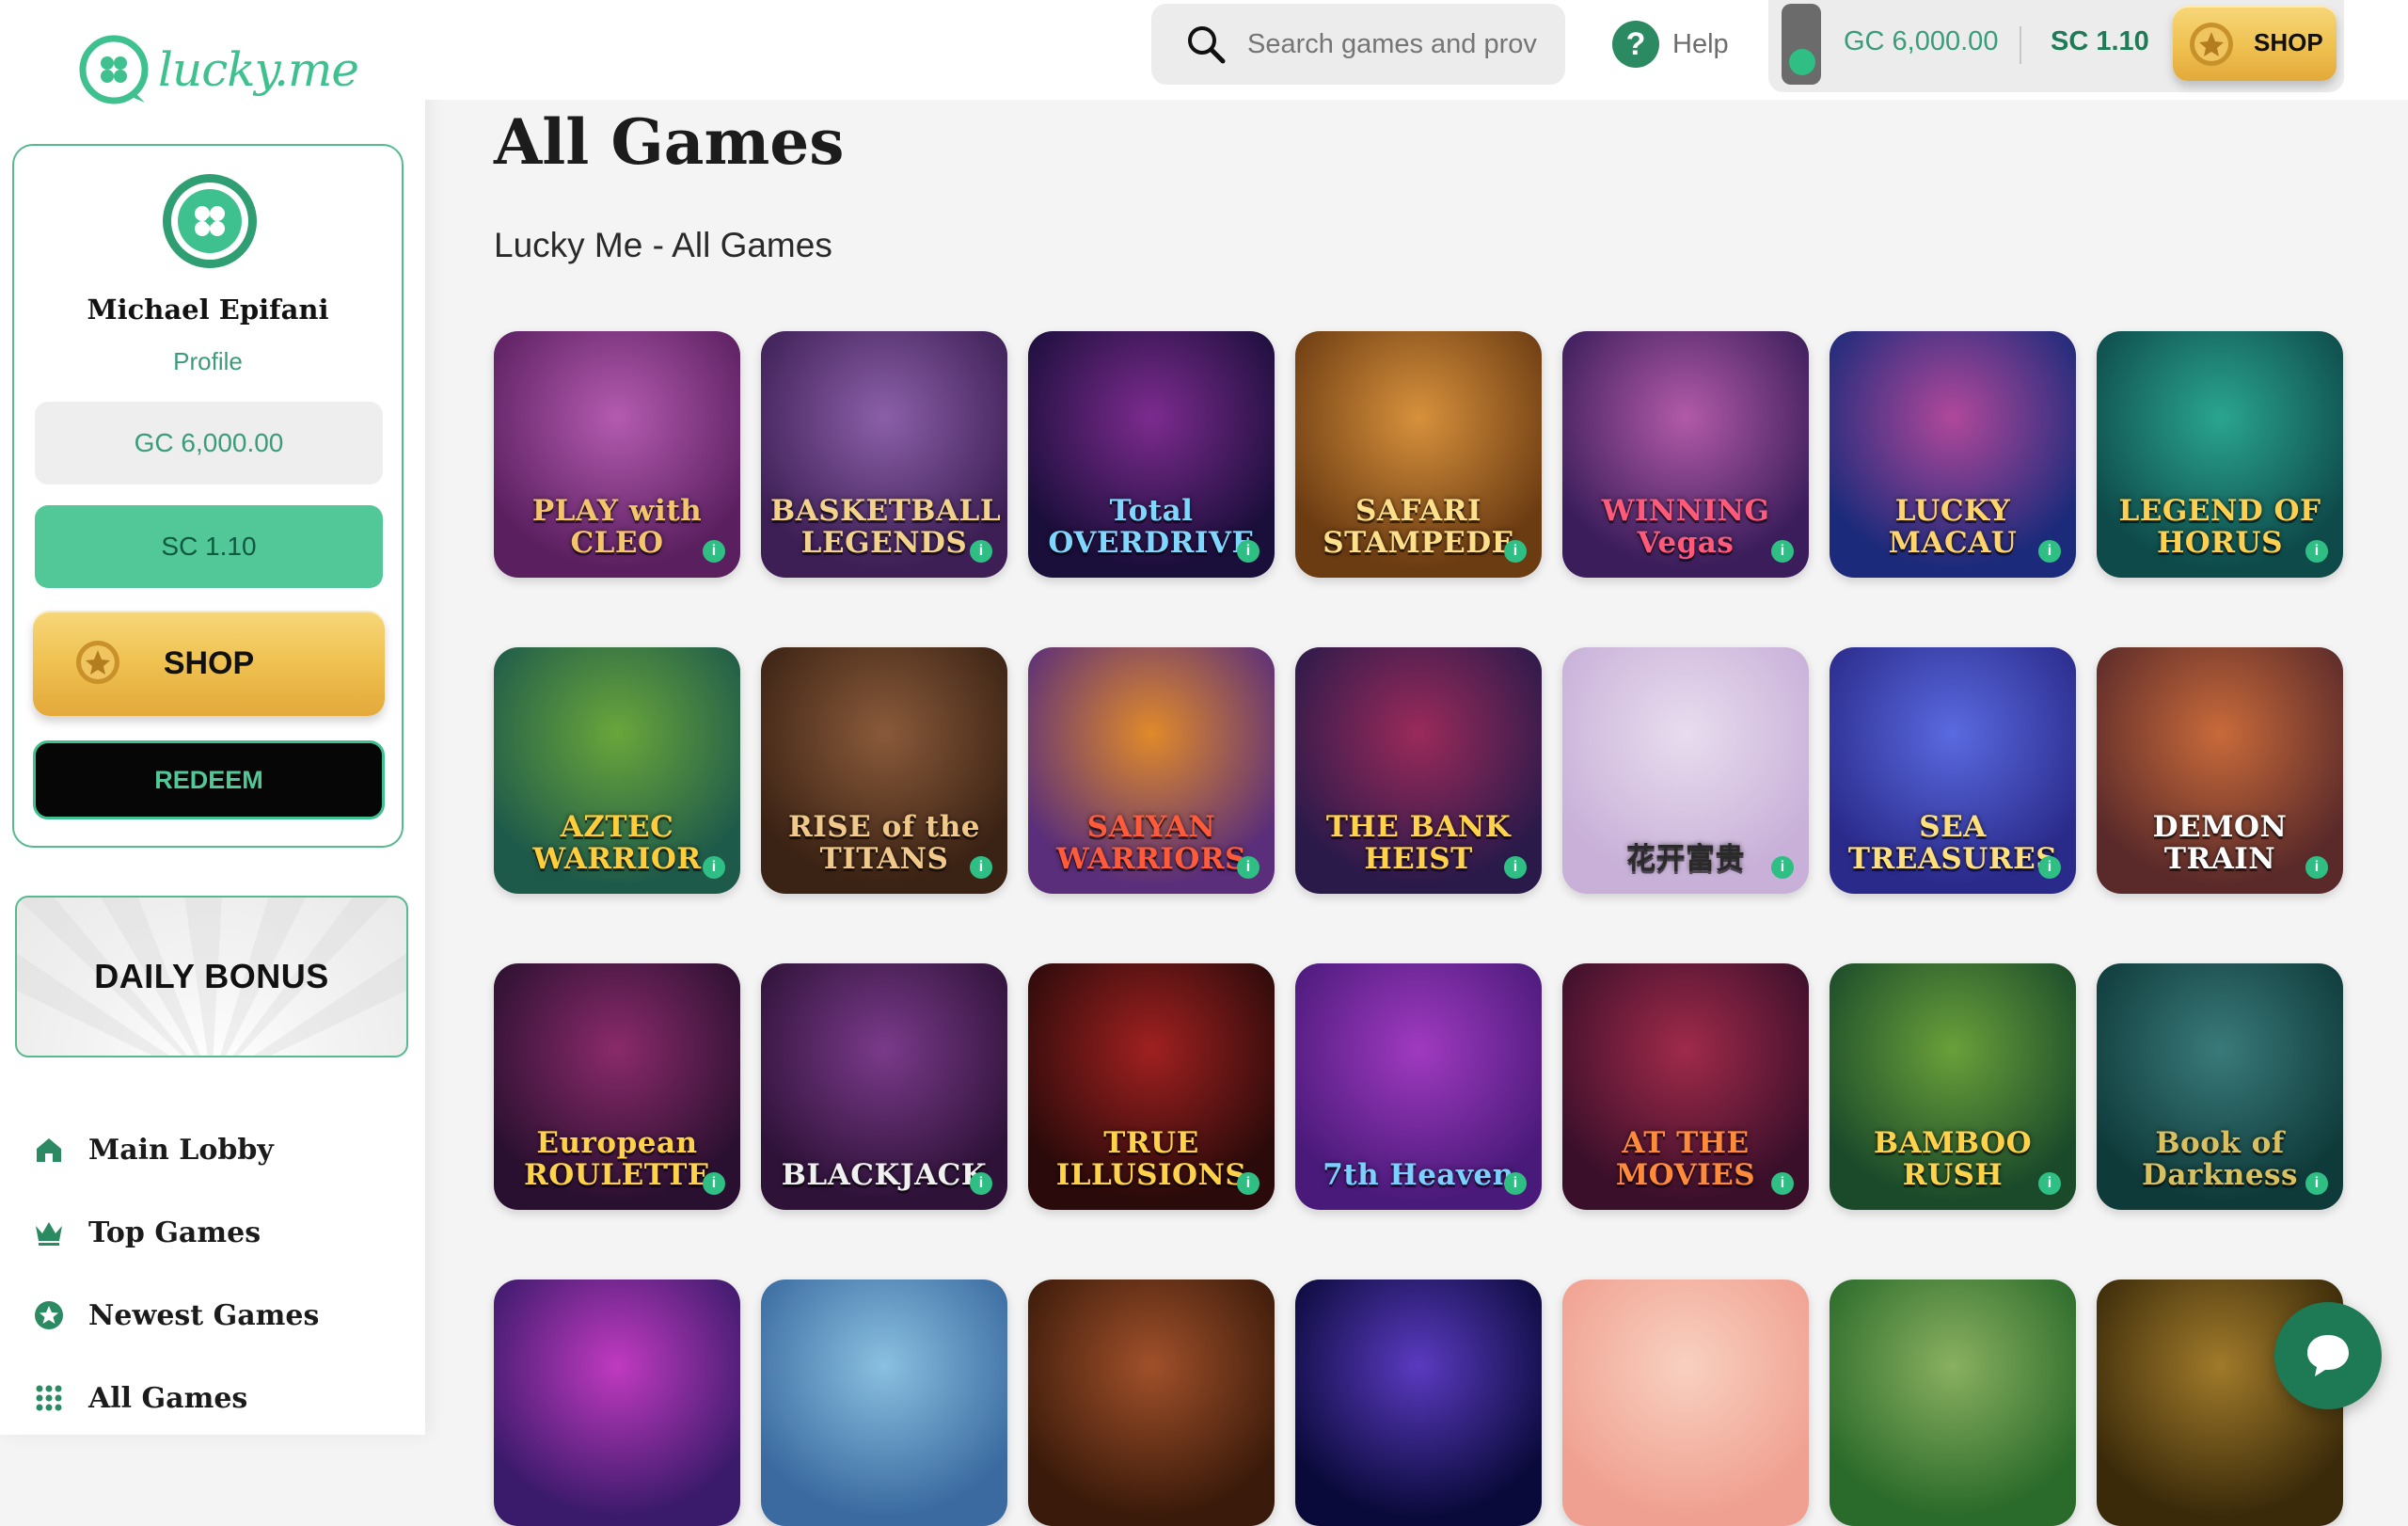 This screenshot has height=1526, width=2408. What do you see at coordinates (2289, 42) in the screenshot?
I see `shop-label: SHOP` at bounding box center [2289, 42].